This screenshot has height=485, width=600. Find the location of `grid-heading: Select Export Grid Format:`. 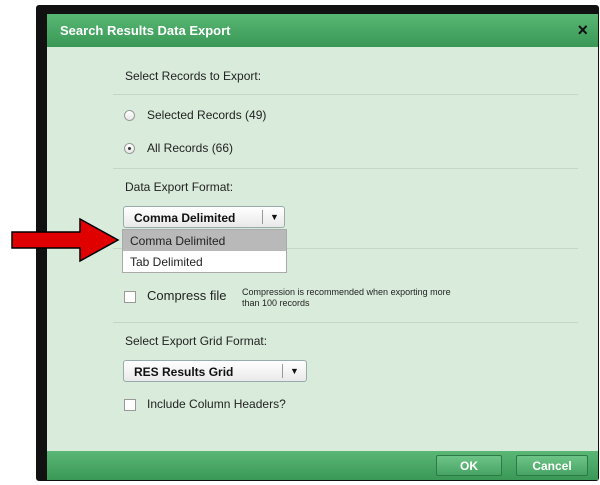

grid-heading: Select Export Grid Format: is located at coordinates (196, 341).